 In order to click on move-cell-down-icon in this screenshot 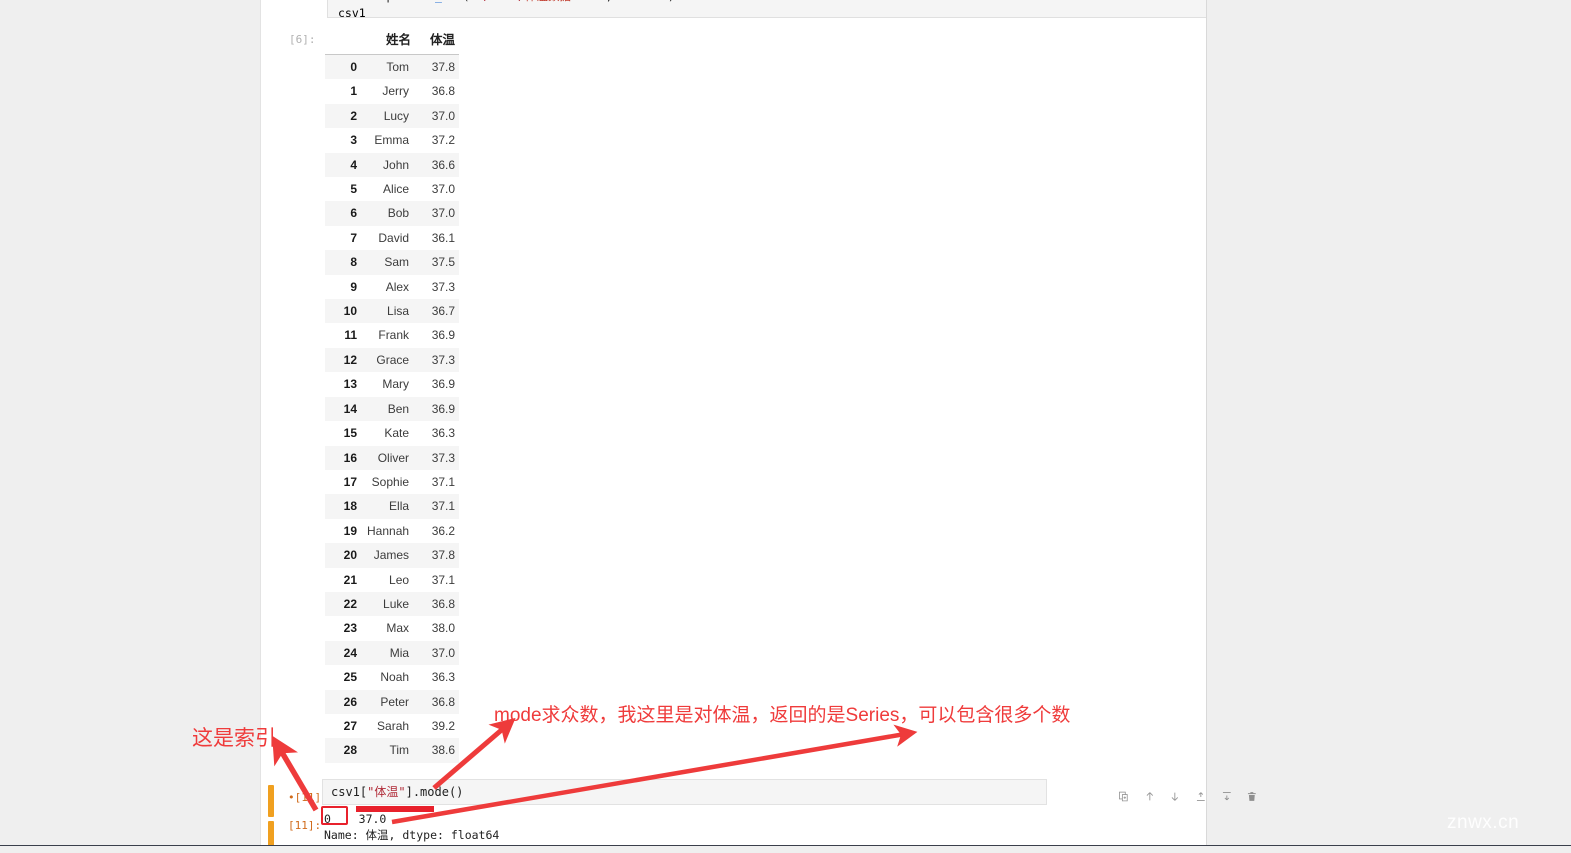, I will do `click(1175, 796)`.